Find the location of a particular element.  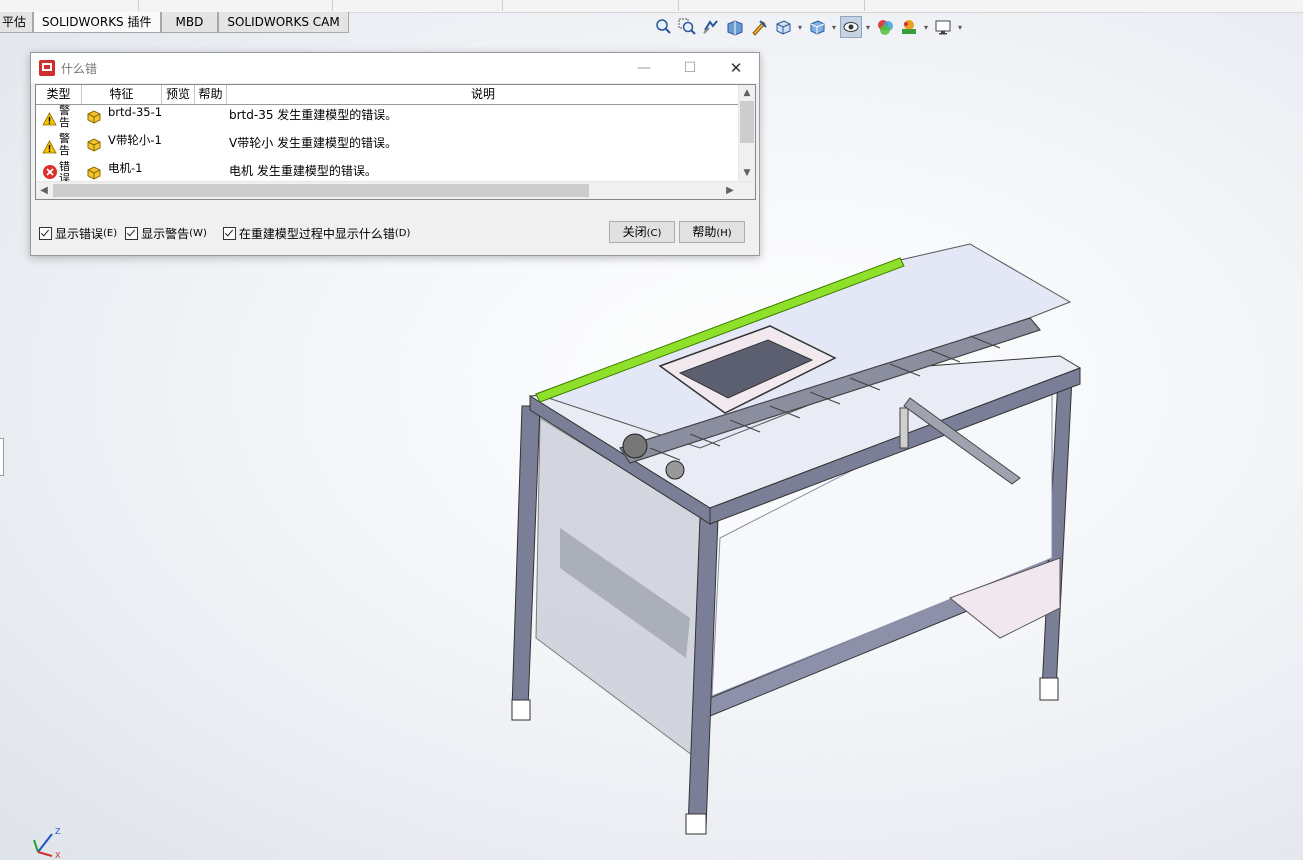

zoom-to-fit-icon is located at coordinates (663, 27).